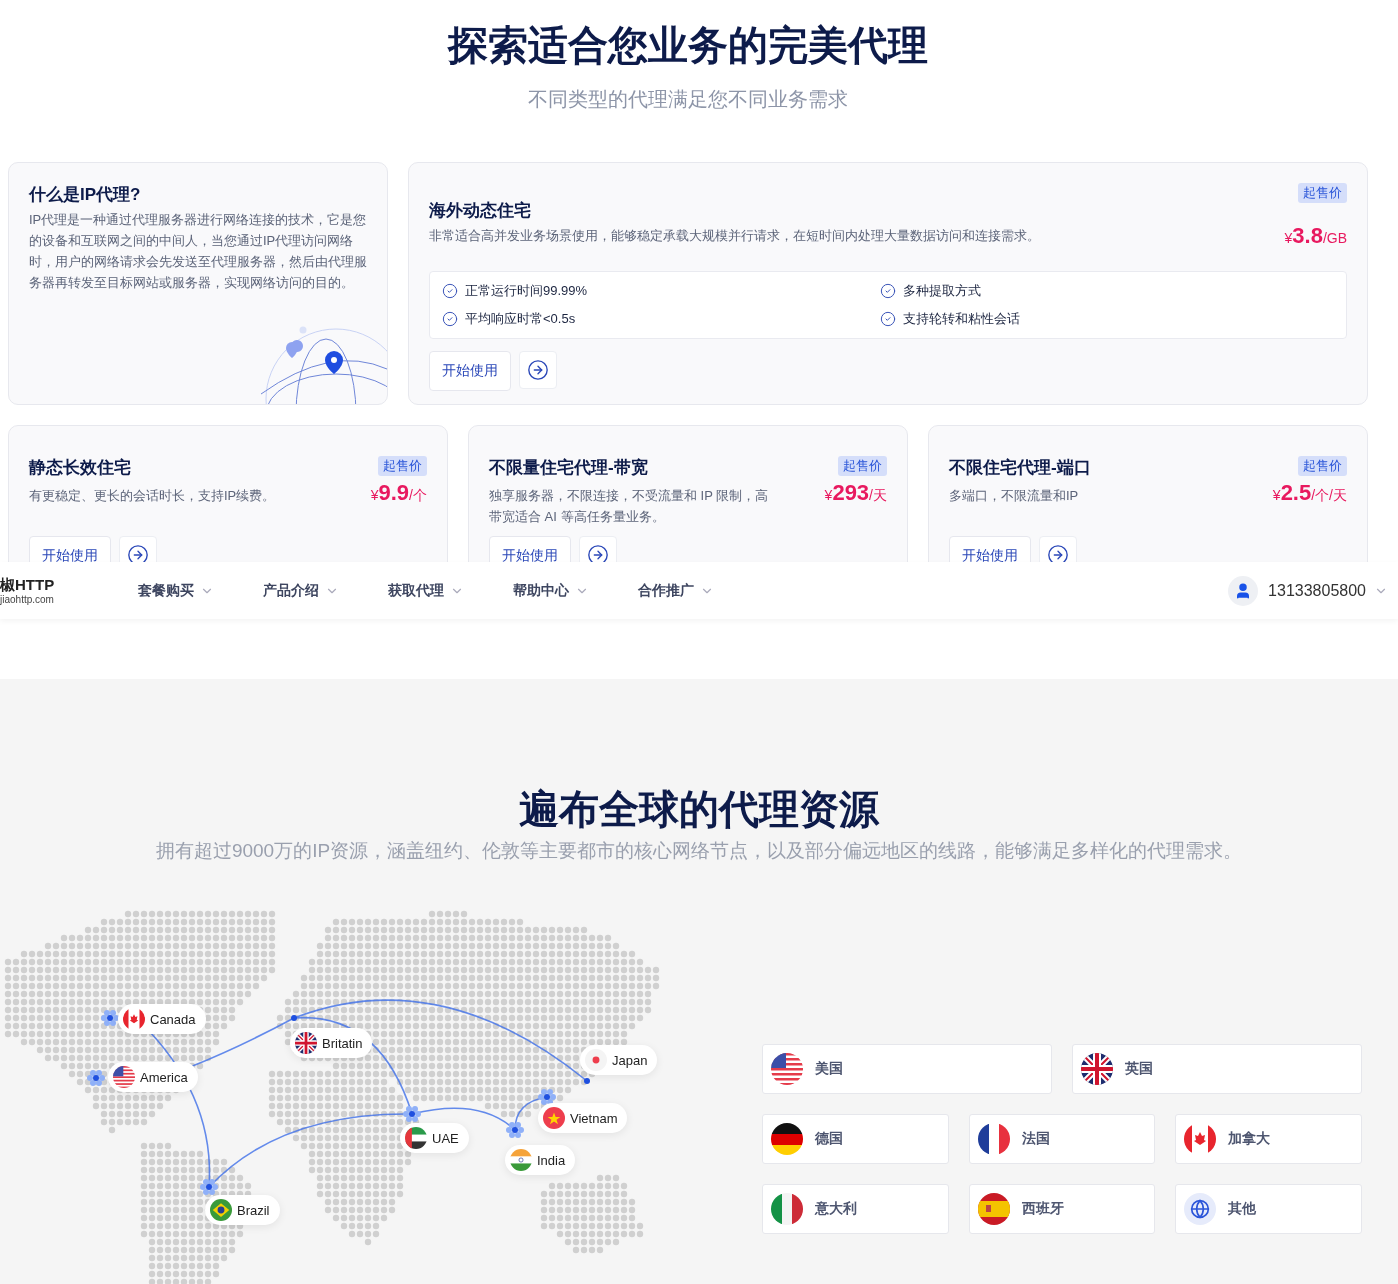 The width and height of the screenshot is (1398, 1284). What do you see at coordinates (1309, 493) in the screenshot?
I see `price: ¥2.5/个/天` at bounding box center [1309, 493].